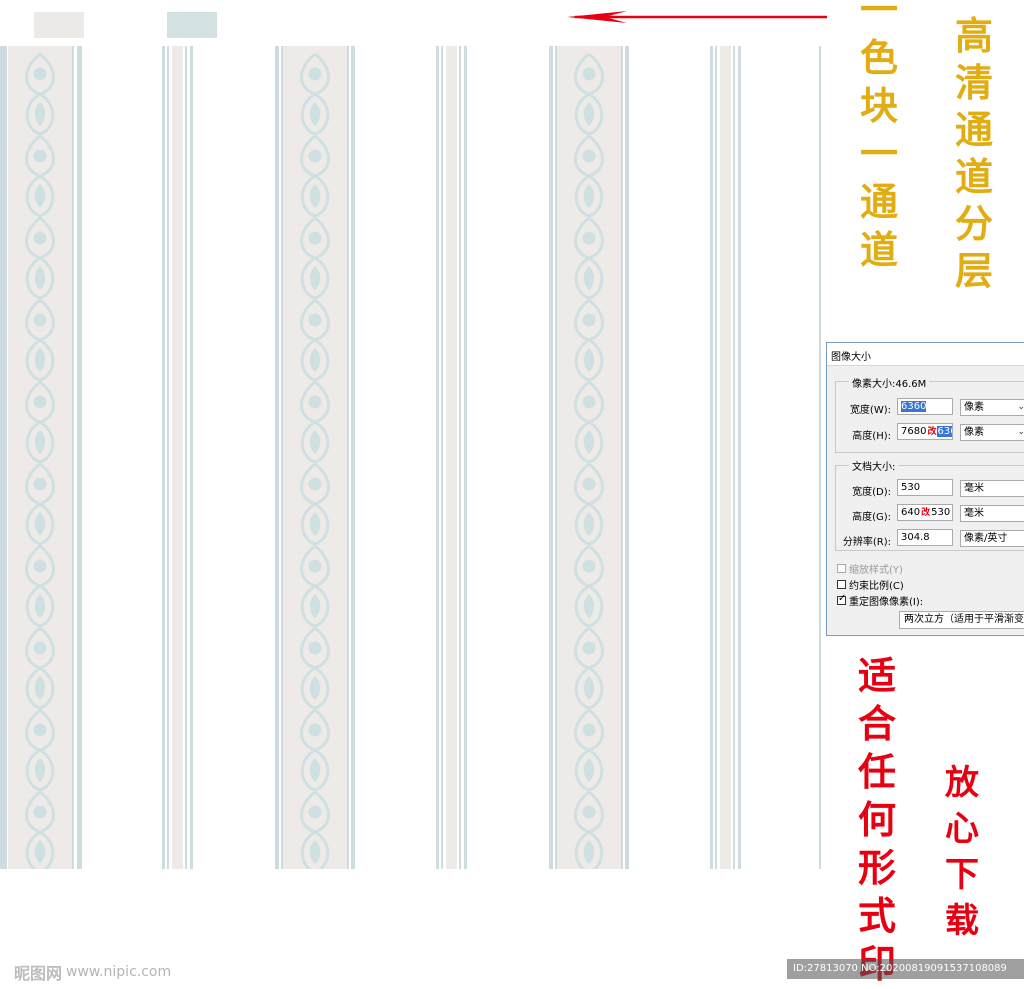 The image size is (1024, 989). What do you see at coordinates (870, 410) in the screenshot?
I see `width-label: 宽度(W):` at bounding box center [870, 410].